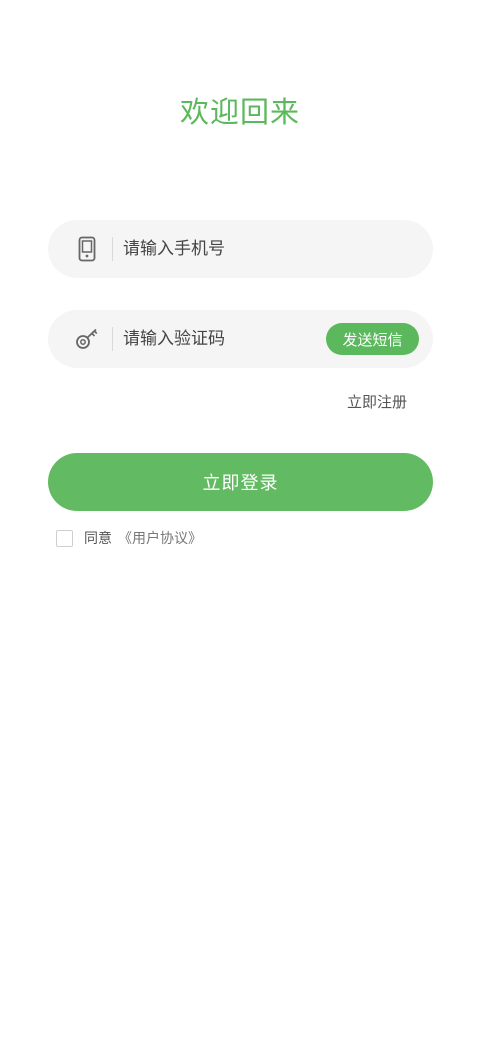 This screenshot has height=1039, width=480. I want to click on key-icon, so click(87, 339).